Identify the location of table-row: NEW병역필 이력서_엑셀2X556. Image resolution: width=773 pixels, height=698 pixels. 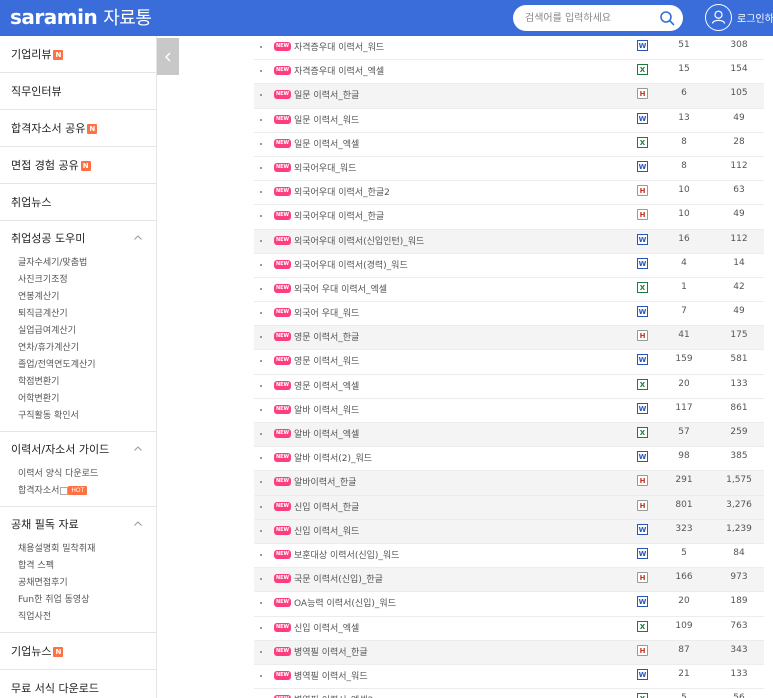
(509, 693).